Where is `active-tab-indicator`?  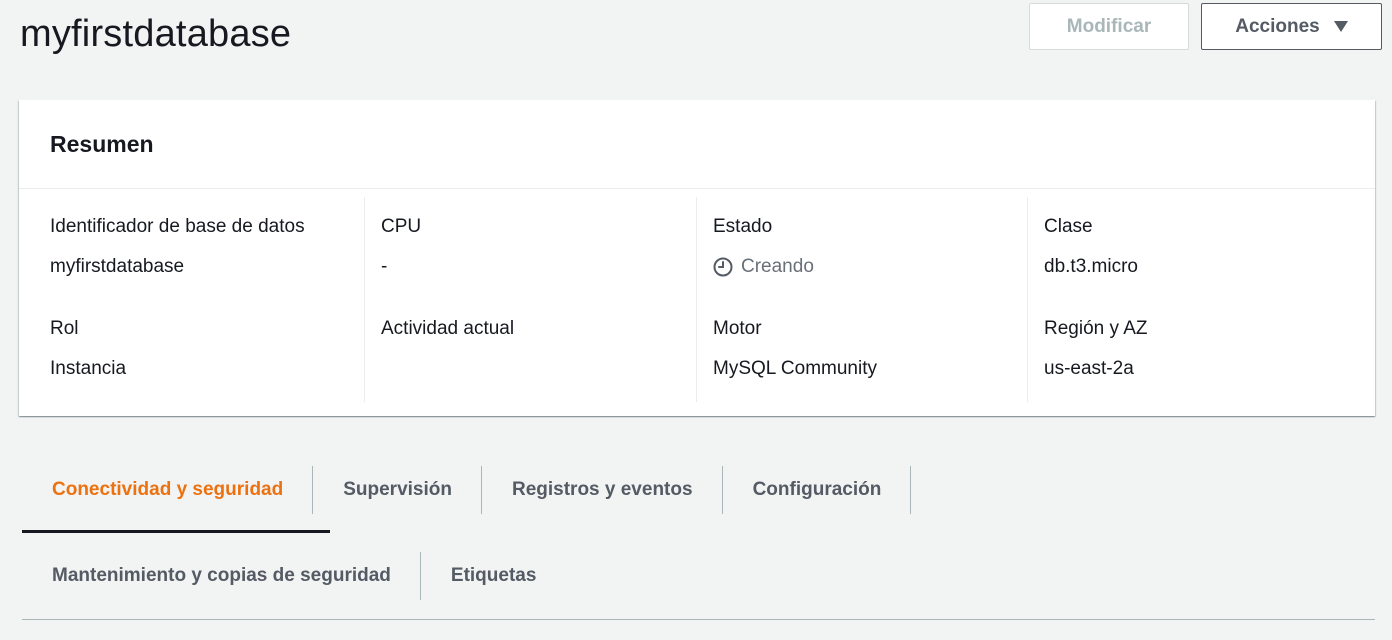
active-tab-indicator is located at coordinates (176, 531).